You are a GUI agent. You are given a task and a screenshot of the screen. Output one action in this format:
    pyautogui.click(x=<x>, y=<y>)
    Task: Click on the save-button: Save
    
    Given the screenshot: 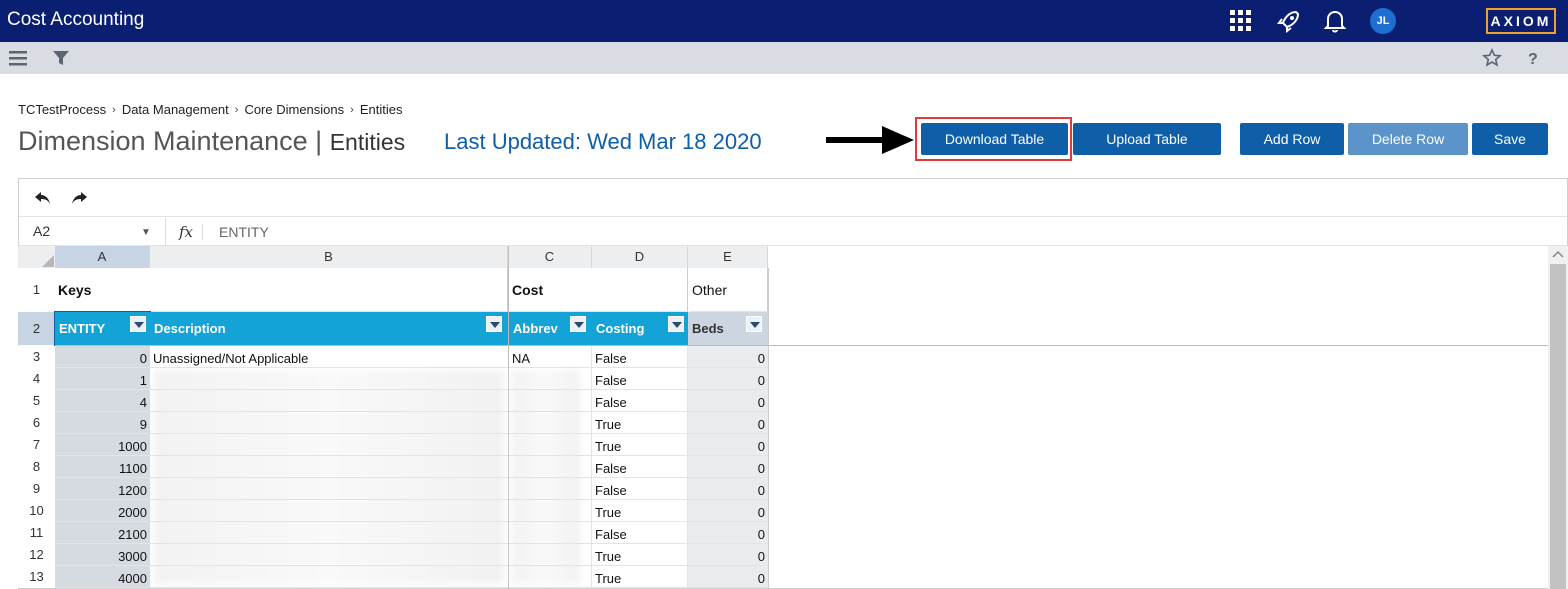 What is the action you would take?
    pyautogui.click(x=1510, y=139)
    